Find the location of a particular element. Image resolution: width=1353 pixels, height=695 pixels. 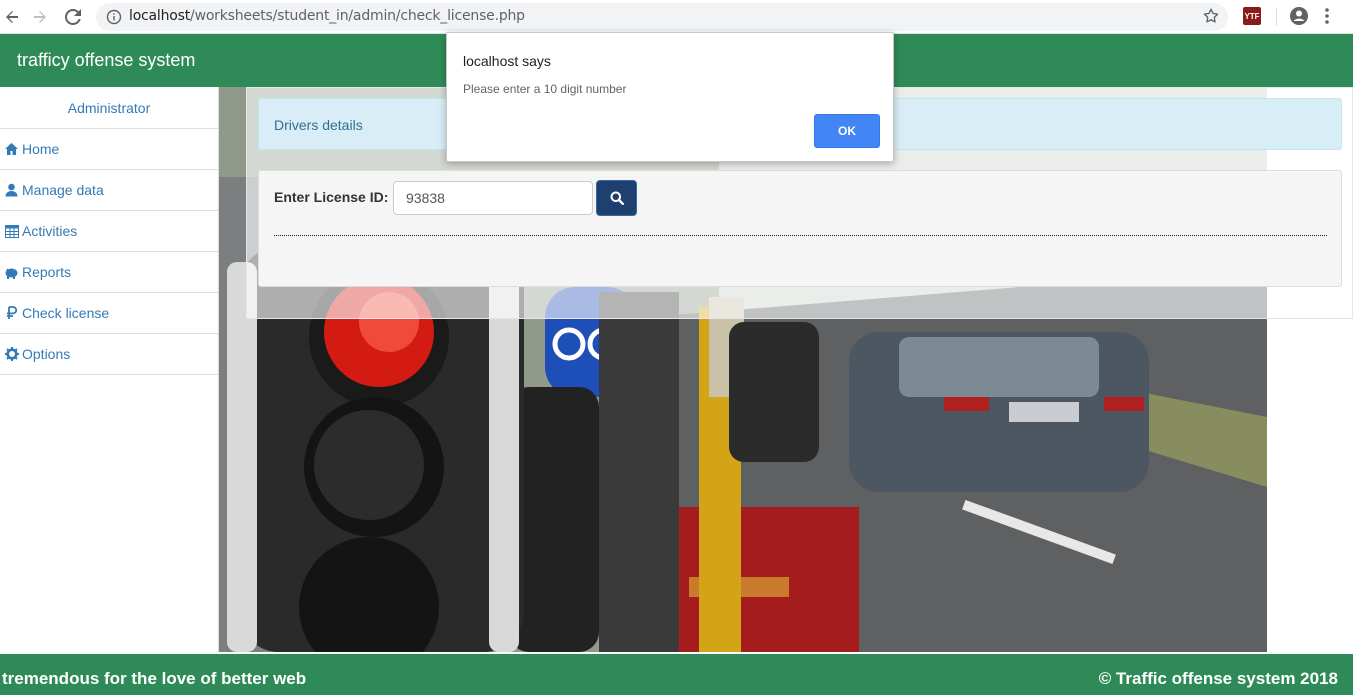

gear-icon is located at coordinates (11, 354).